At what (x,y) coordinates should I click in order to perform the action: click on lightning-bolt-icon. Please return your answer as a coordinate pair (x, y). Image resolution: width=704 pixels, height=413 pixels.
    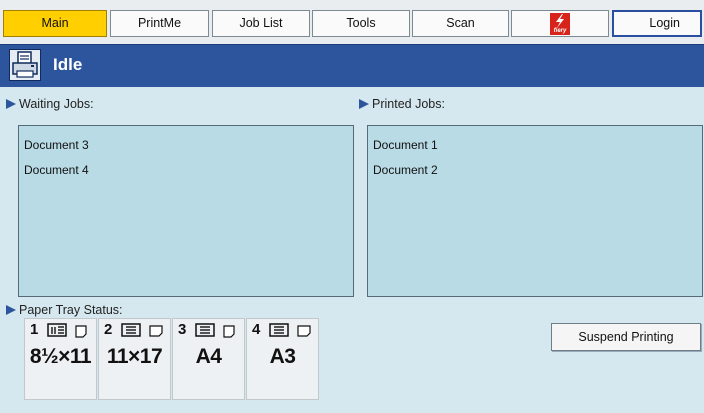
    Looking at the image, I should click on (560, 21).